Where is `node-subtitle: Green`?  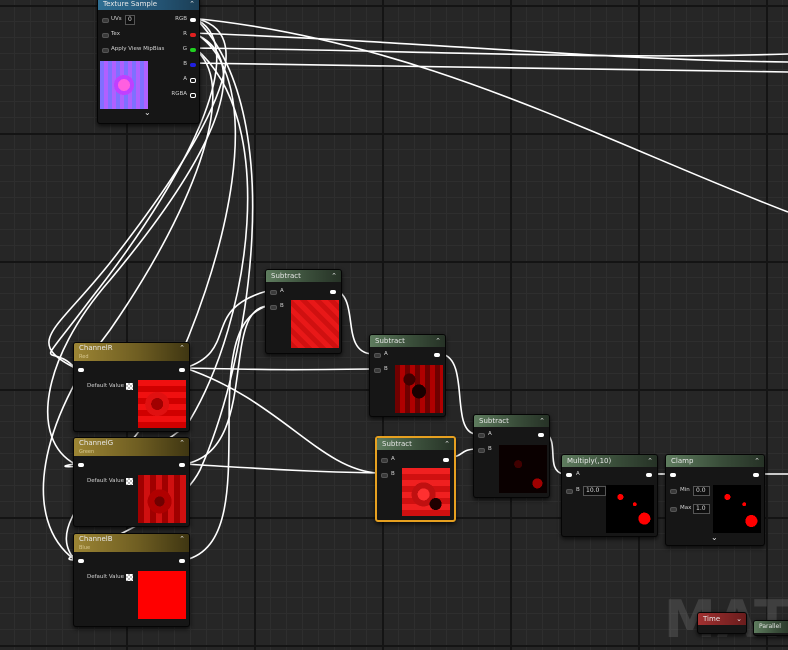 node-subtitle: Green is located at coordinates (87, 452).